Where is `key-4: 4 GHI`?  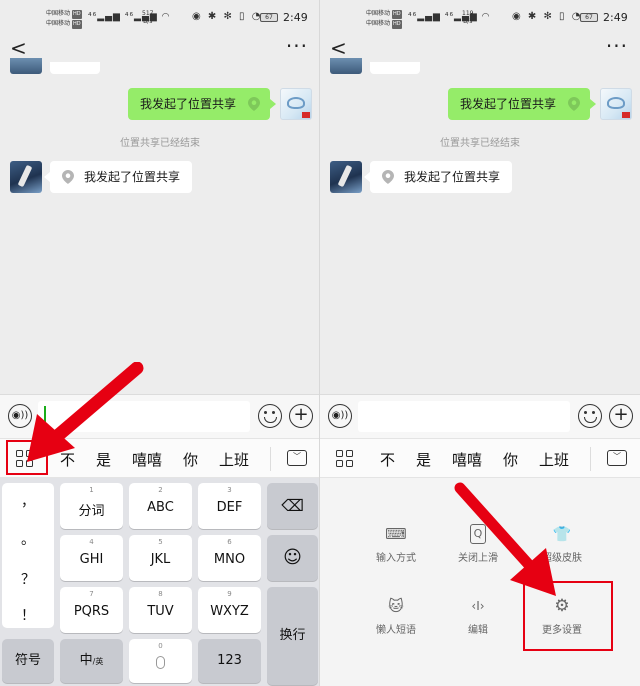 key-4: 4 GHI is located at coordinates (91, 558).